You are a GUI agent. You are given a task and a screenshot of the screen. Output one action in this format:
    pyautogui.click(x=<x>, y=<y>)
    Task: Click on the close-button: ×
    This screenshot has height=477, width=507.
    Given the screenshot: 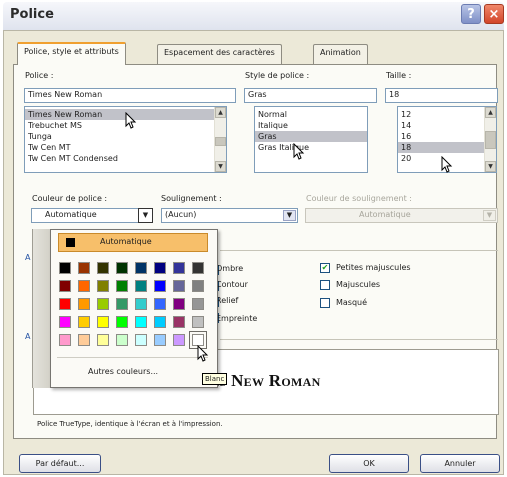 What is the action you would take?
    pyautogui.click(x=494, y=14)
    